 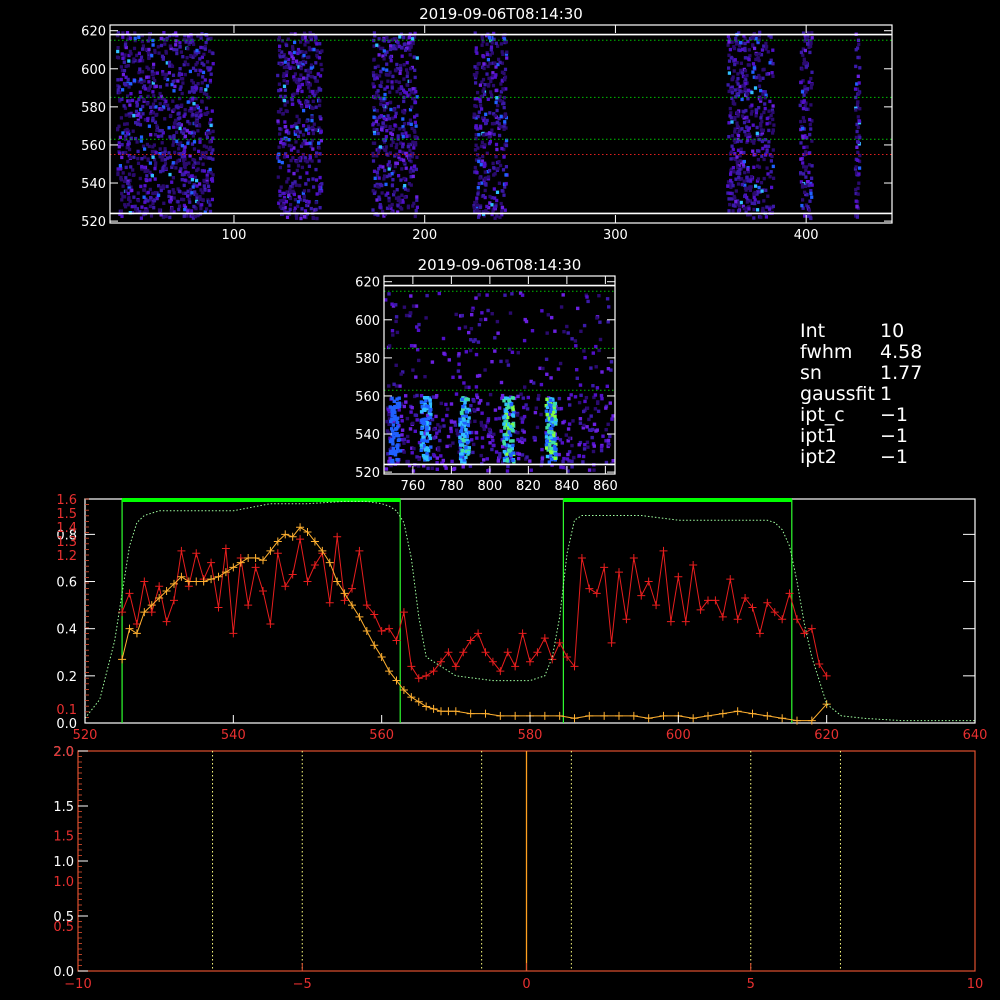 I want to click on y-tick-label-red: 1.5, so click(x=63, y=837).